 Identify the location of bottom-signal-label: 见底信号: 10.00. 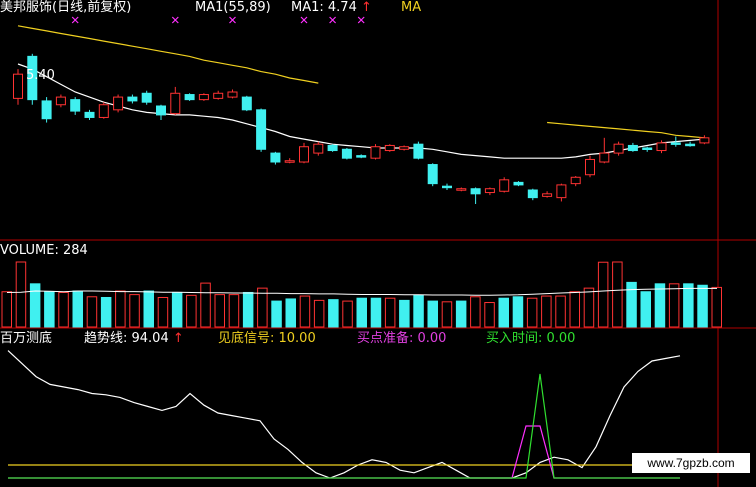
(267, 338).